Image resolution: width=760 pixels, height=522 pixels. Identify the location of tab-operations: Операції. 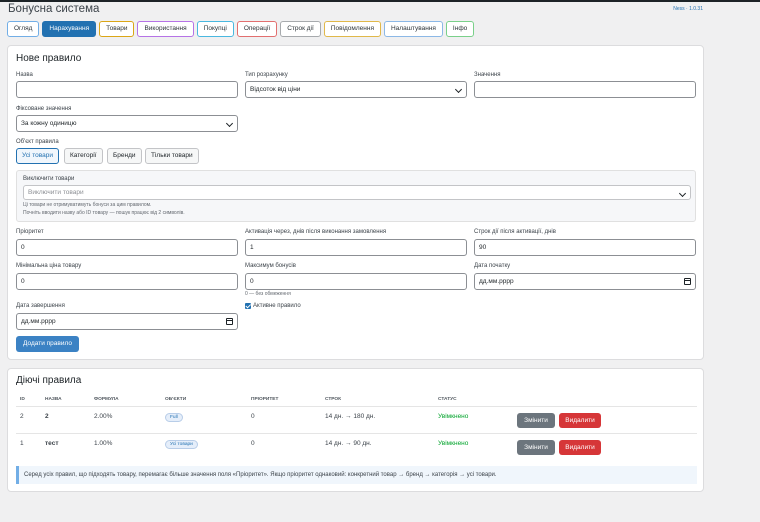
(257, 29).